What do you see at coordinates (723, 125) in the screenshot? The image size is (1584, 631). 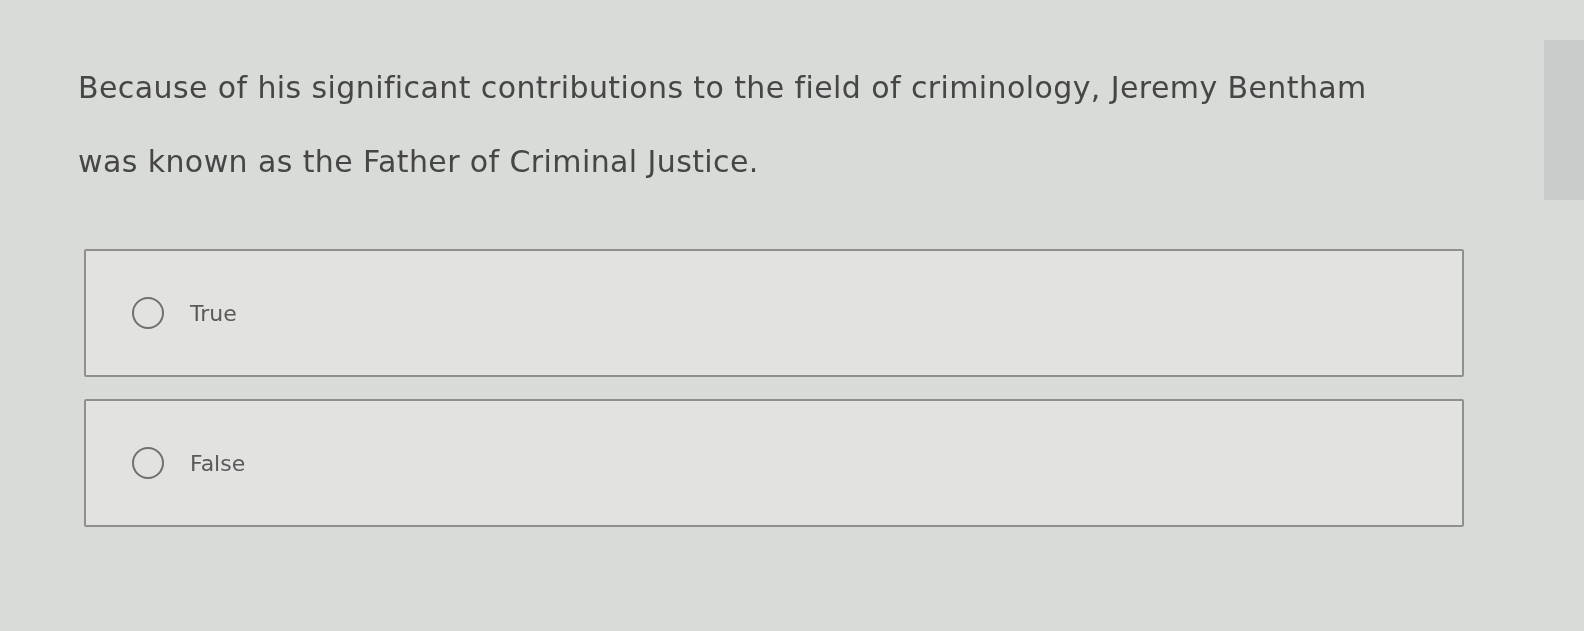 I see `question-text: Because of his significant contributions to the field of criminology, Jeremy Bentham was known as the Father of Criminal Justice.` at bounding box center [723, 125].